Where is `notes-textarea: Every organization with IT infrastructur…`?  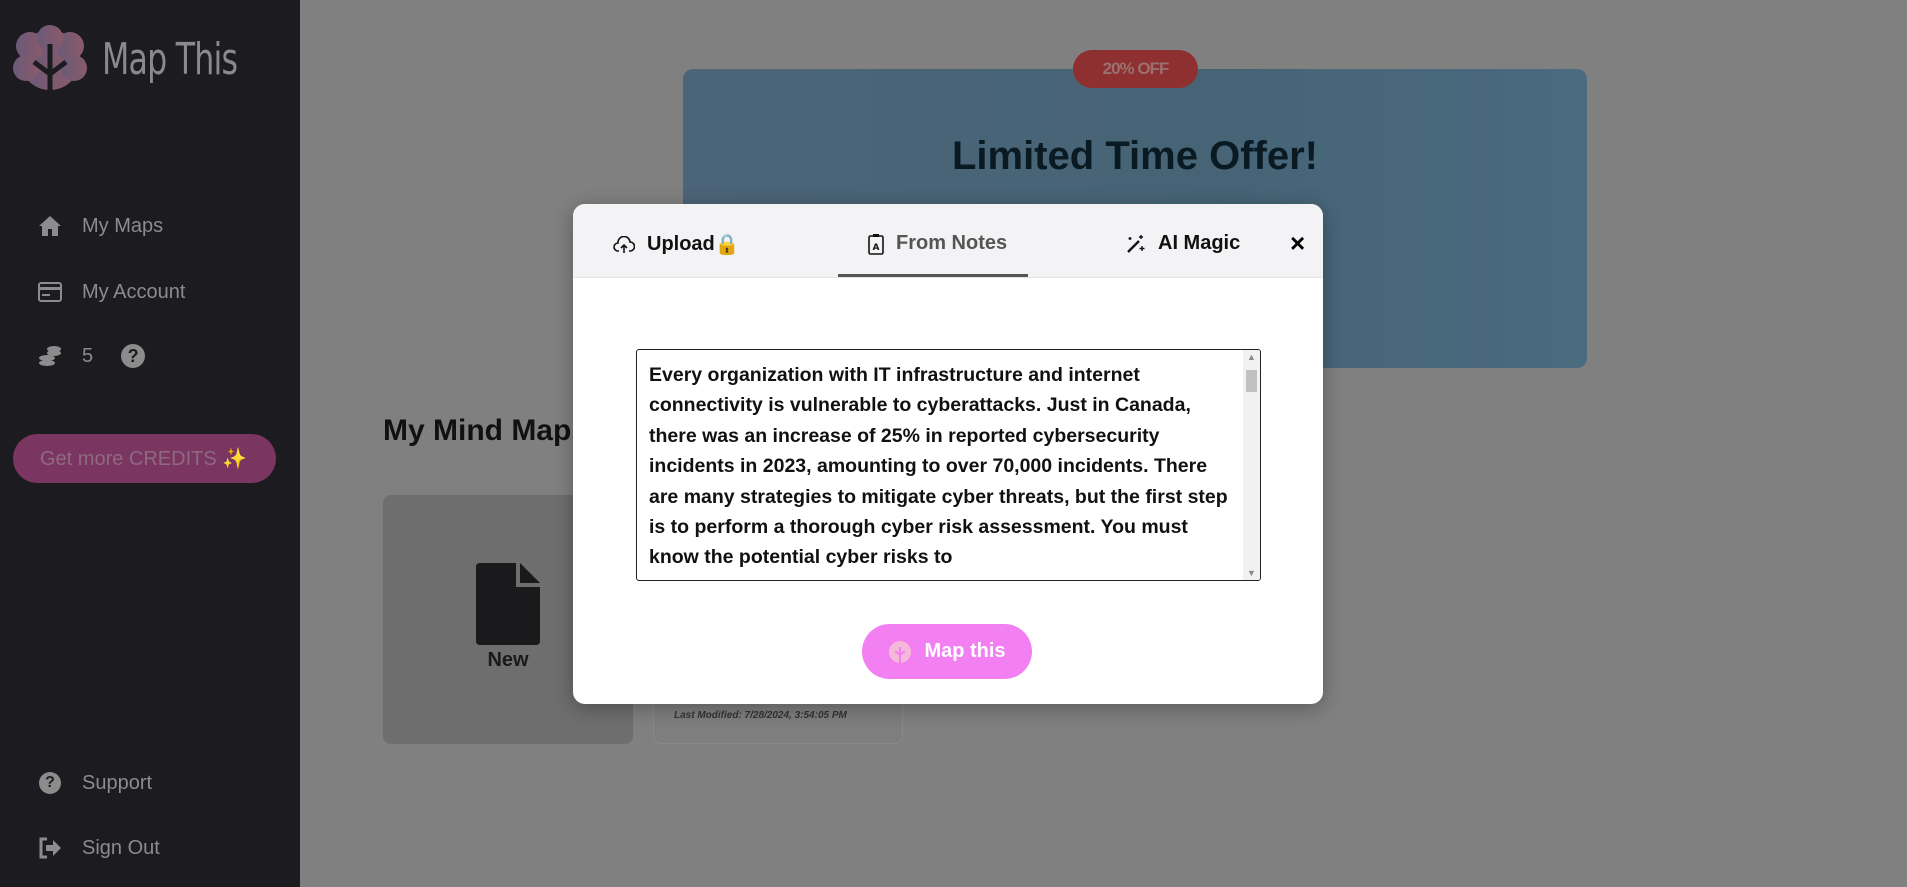 notes-textarea: Every organization with IT infrastructur… is located at coordinates (948, 465).